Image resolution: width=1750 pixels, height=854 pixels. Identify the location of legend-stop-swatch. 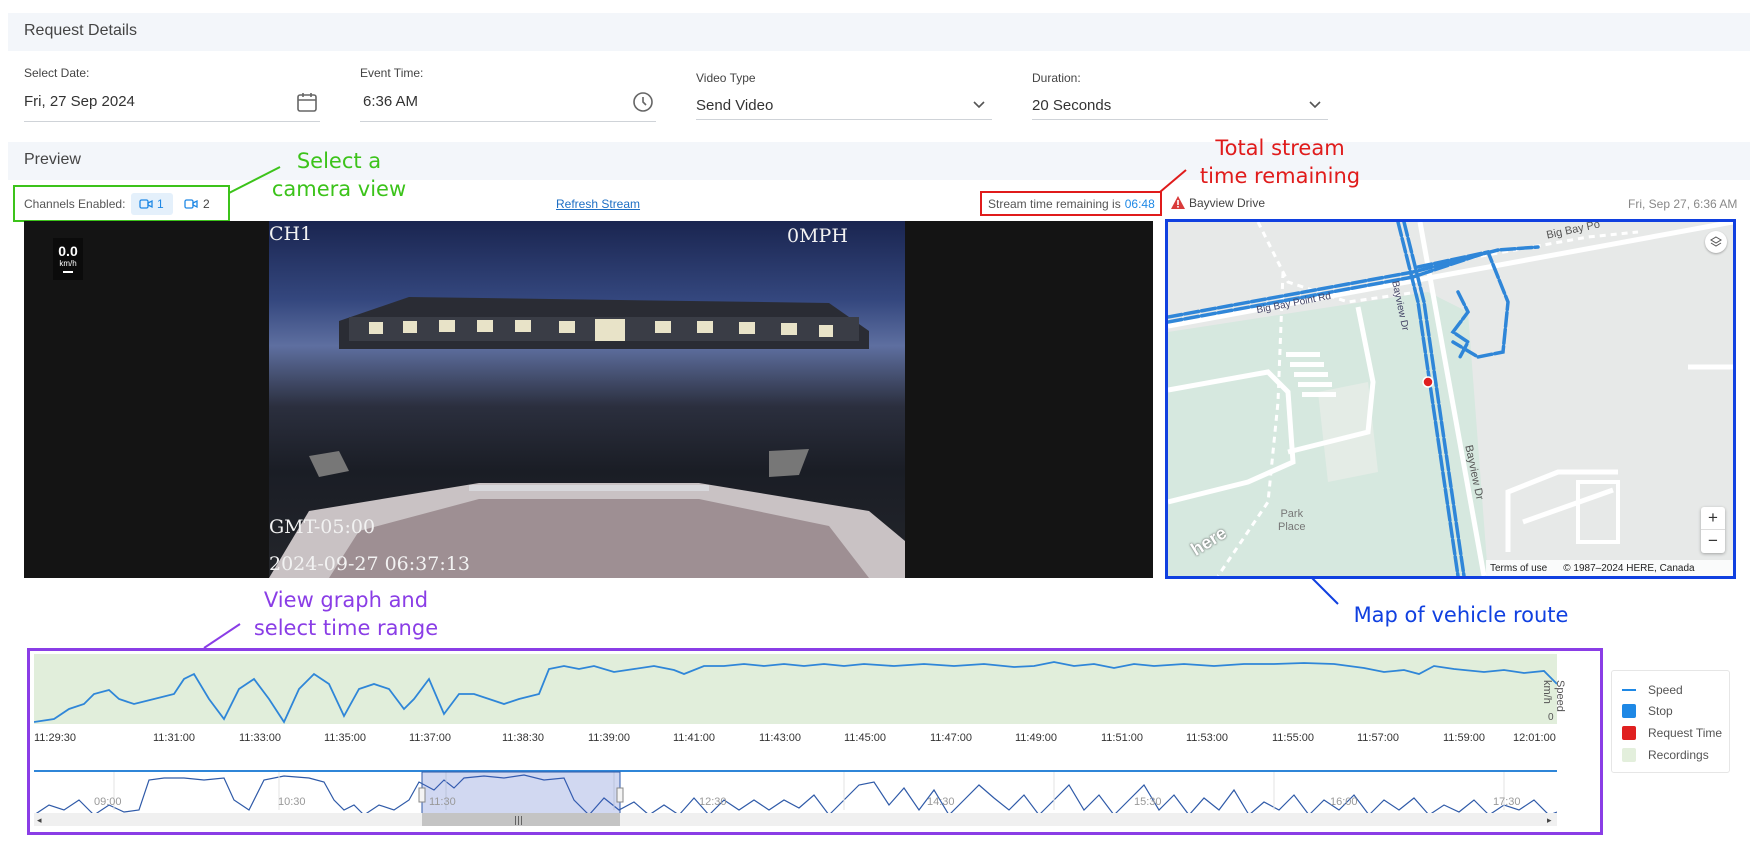
(1629, 711).